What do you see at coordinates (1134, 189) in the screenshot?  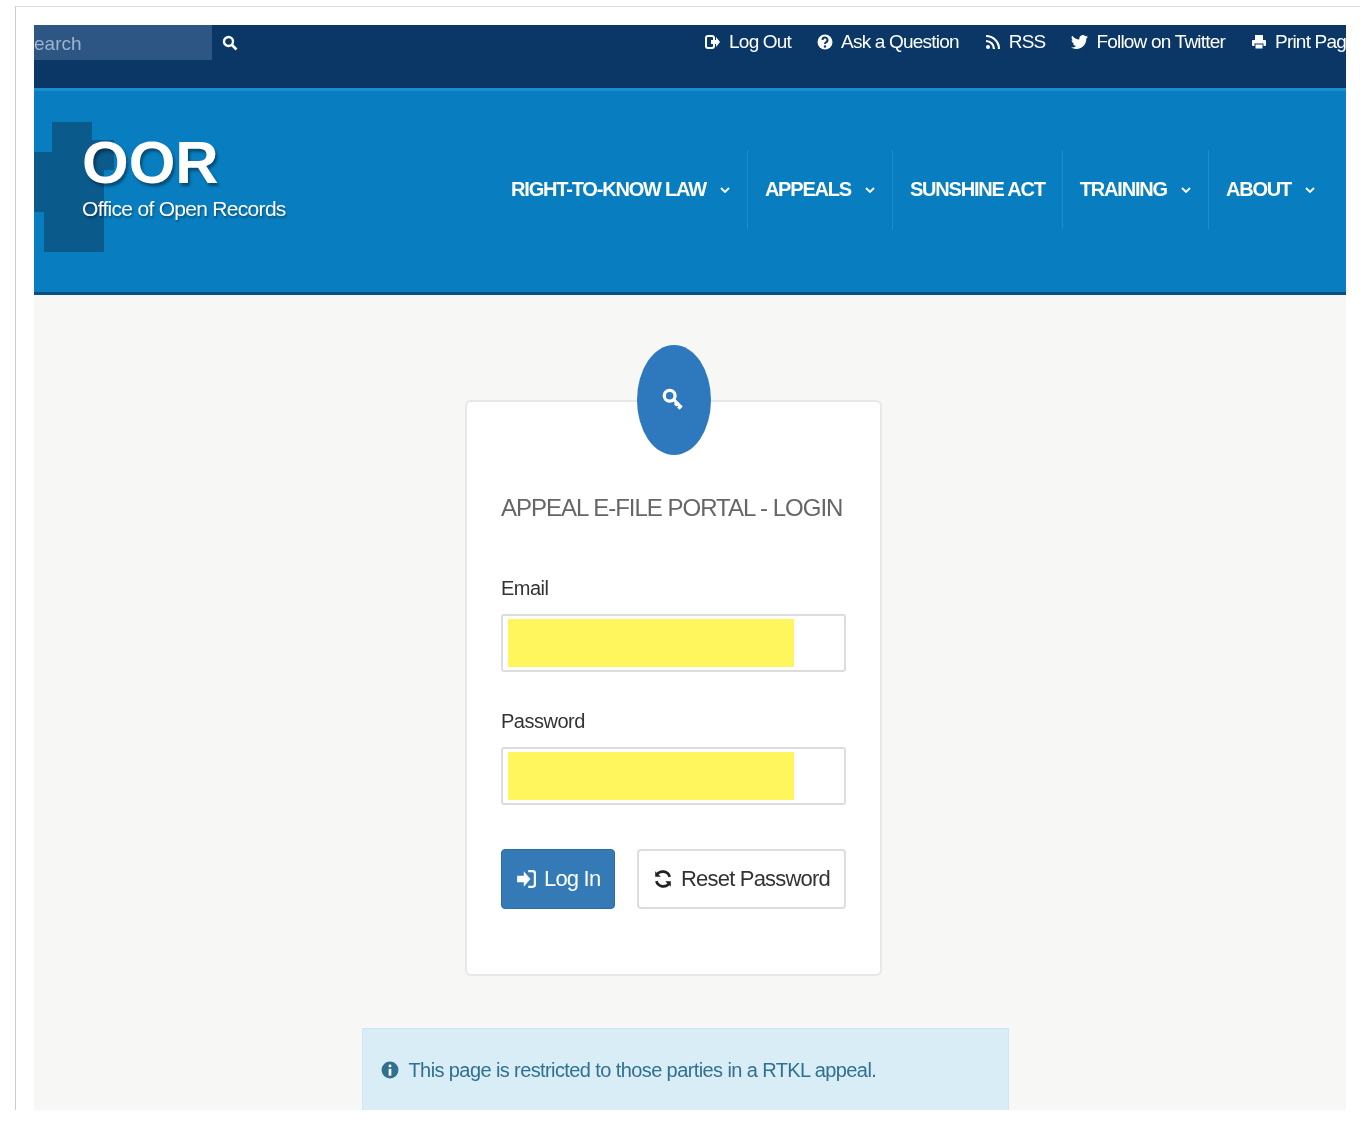 I see `nav-menu-item: TRAINING` at bounding box center [1134, 189].